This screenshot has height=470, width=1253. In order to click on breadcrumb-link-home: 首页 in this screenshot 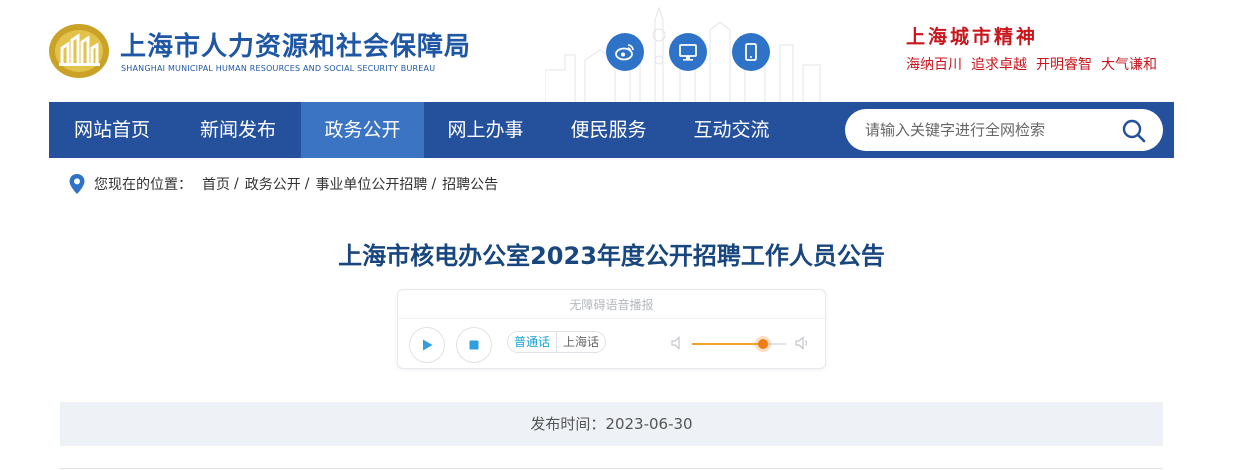, I will do `click(216, 184)`.